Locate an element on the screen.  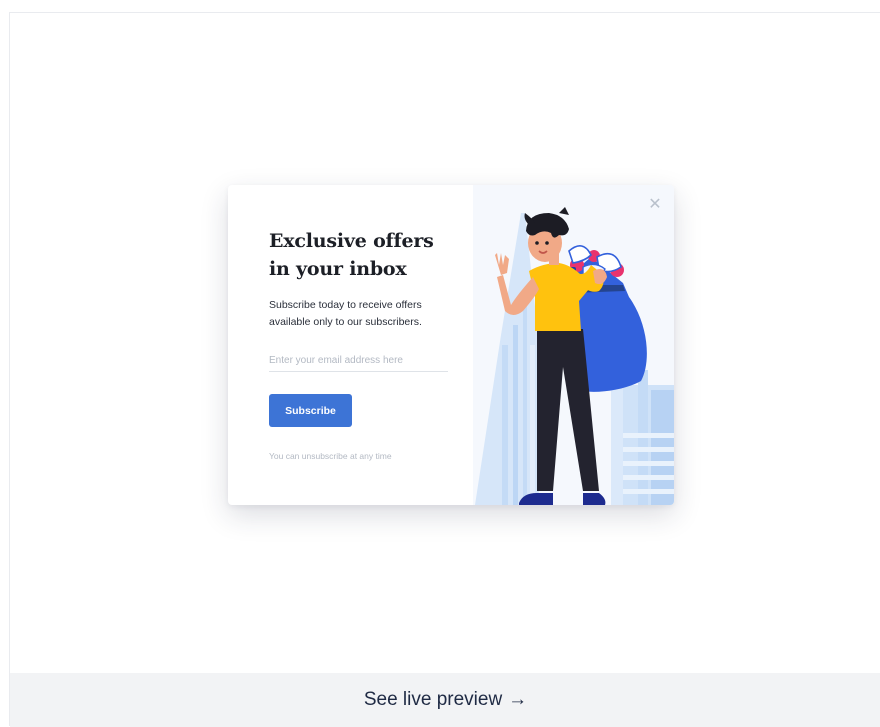
footer-bar: See live preview → is located at coordinates (445, 700).